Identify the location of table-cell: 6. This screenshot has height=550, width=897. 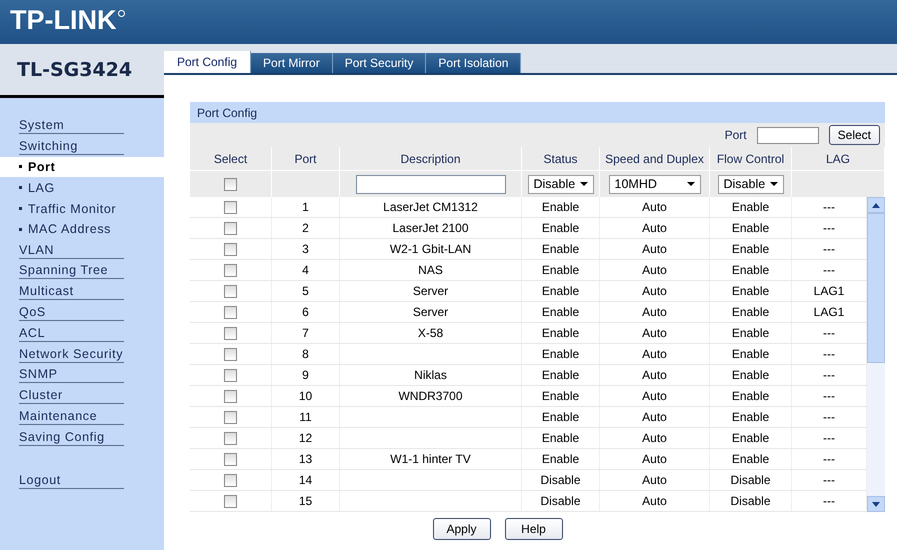
(305, 312).